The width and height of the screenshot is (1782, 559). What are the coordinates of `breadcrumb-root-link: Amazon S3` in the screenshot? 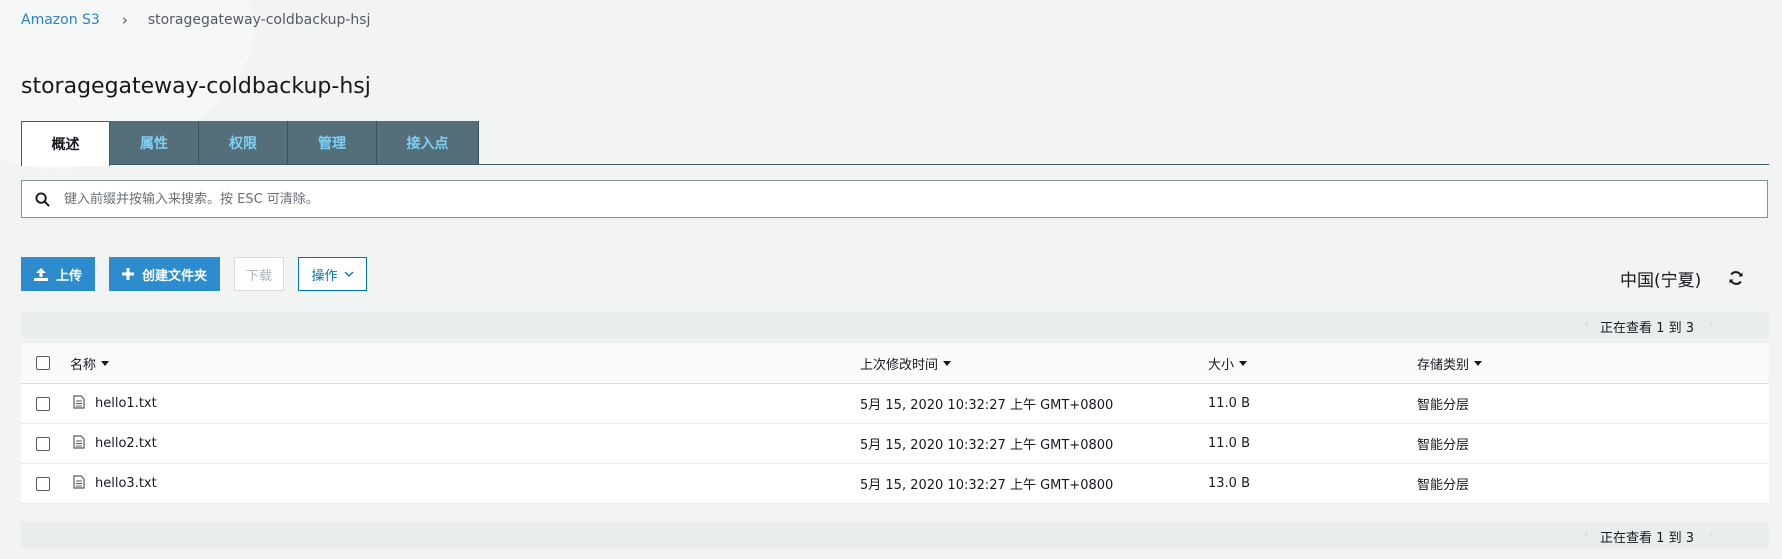 It's located at (60, 20).